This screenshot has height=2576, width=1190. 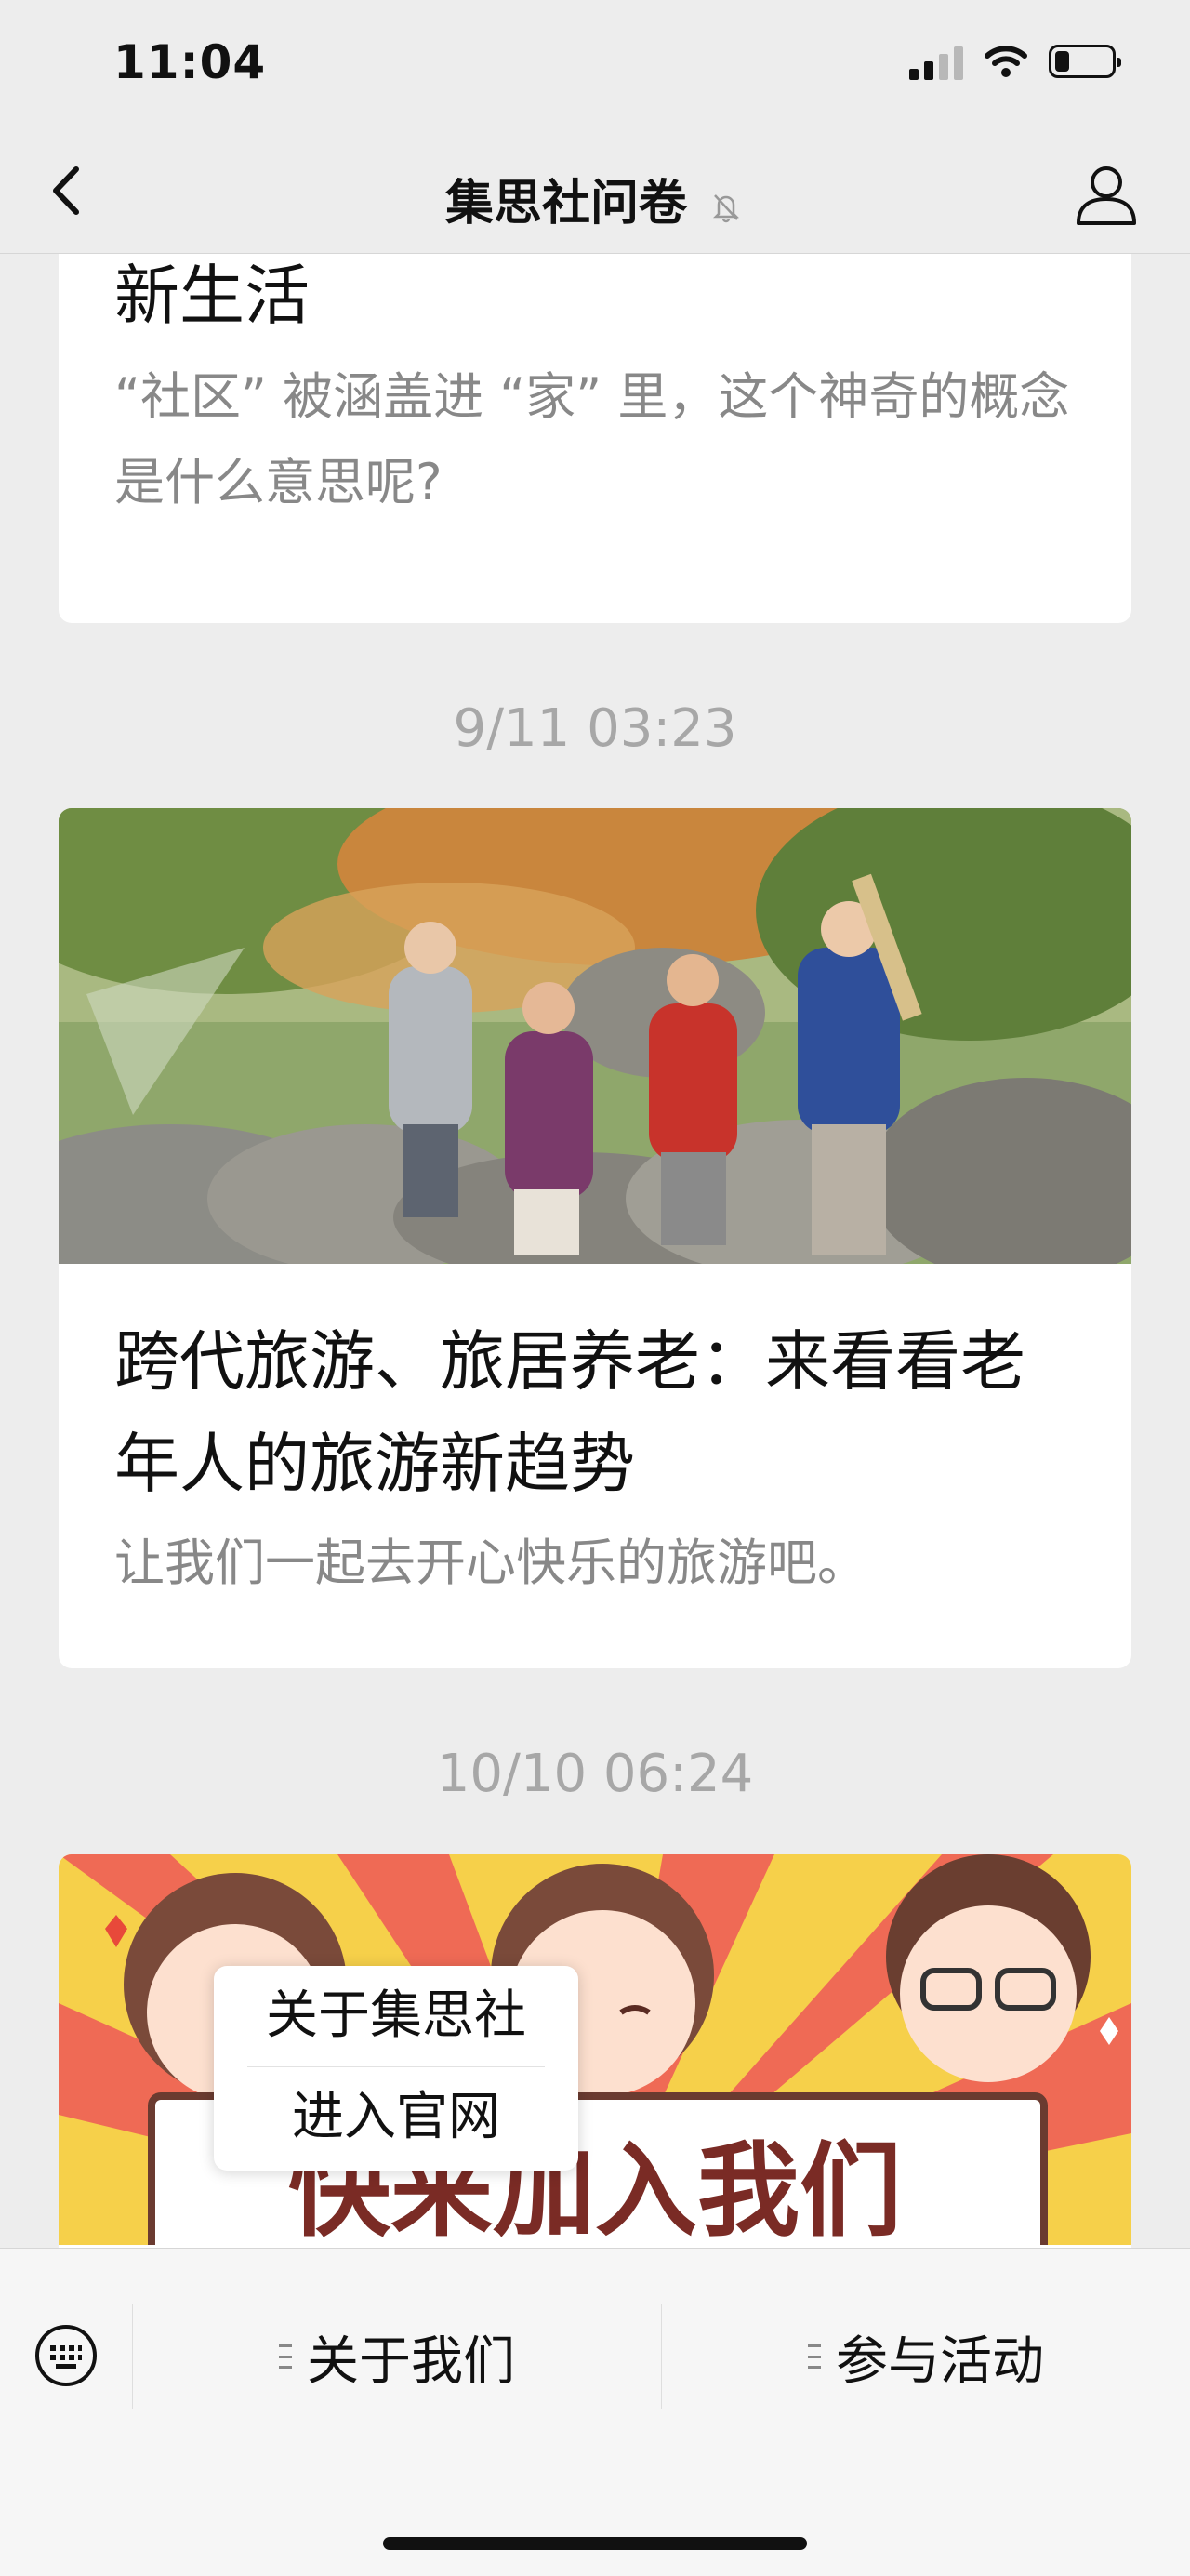 What do you see at coordinates (66, 2355) in the screenshot?
I see `keyboard-toggle-icon` at bounding box center [66, 2355].